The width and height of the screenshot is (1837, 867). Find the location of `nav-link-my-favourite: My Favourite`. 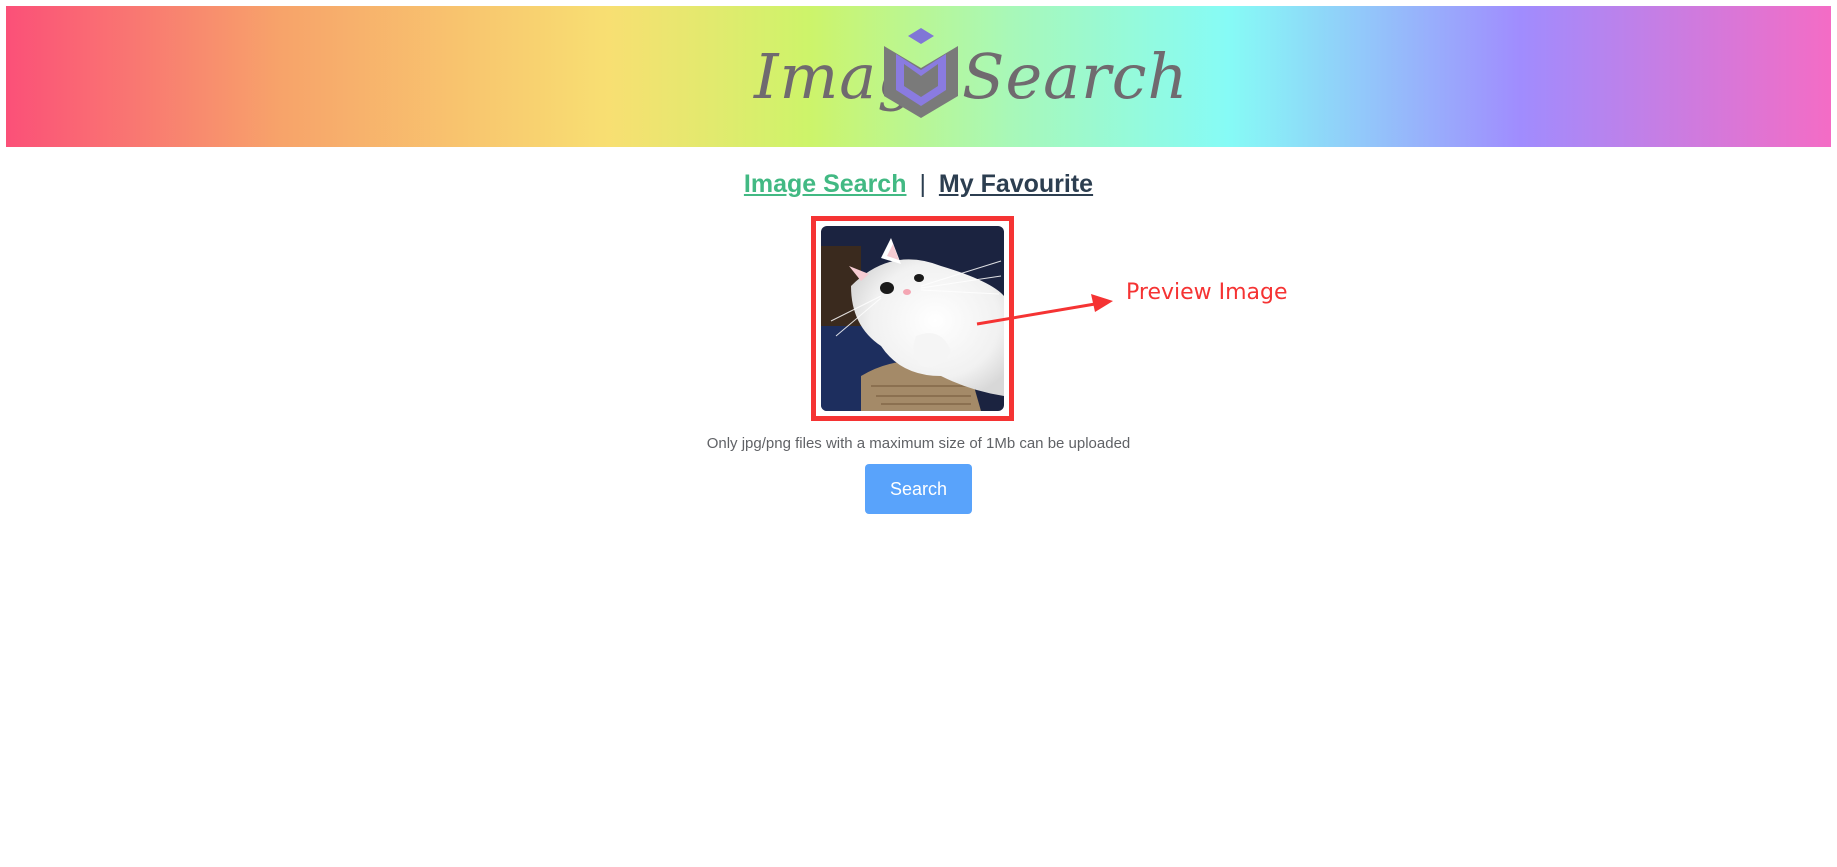

nav-link-my-favourite: My Favourite is located at coordinates (1016, 184).